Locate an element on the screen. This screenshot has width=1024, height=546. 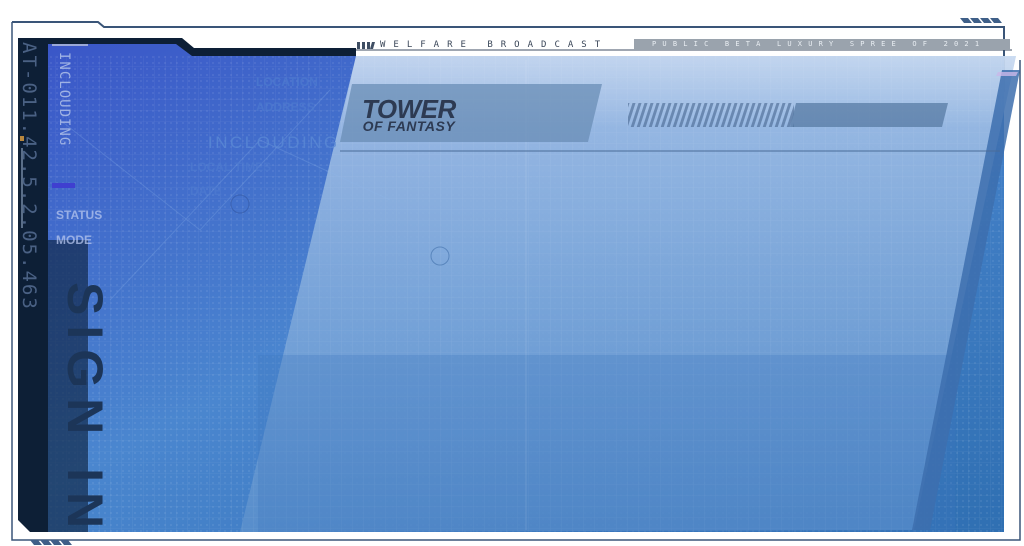
subtitle-text: PUBLIC BETA LUXURY SPREE OF 2021 is located at coordinates (819, 44).